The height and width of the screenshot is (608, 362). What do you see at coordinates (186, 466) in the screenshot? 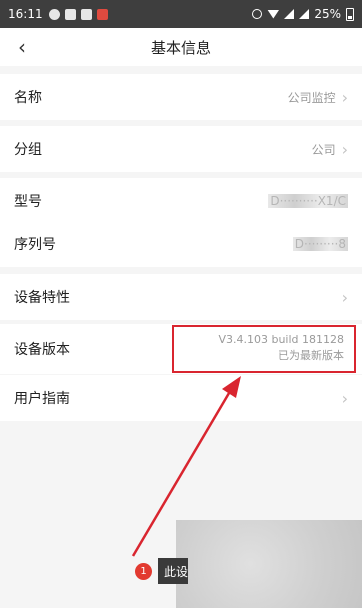
I see `annotation-arrow` at bounding box center [186, 466].